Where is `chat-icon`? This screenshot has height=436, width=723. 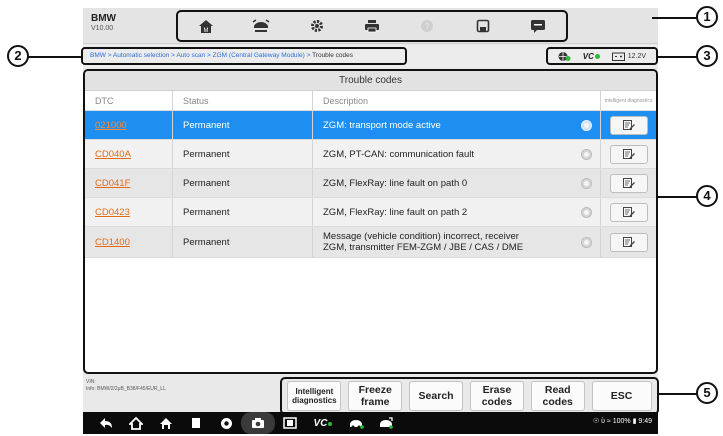 chat-icon is located at coordinates (538, 26).